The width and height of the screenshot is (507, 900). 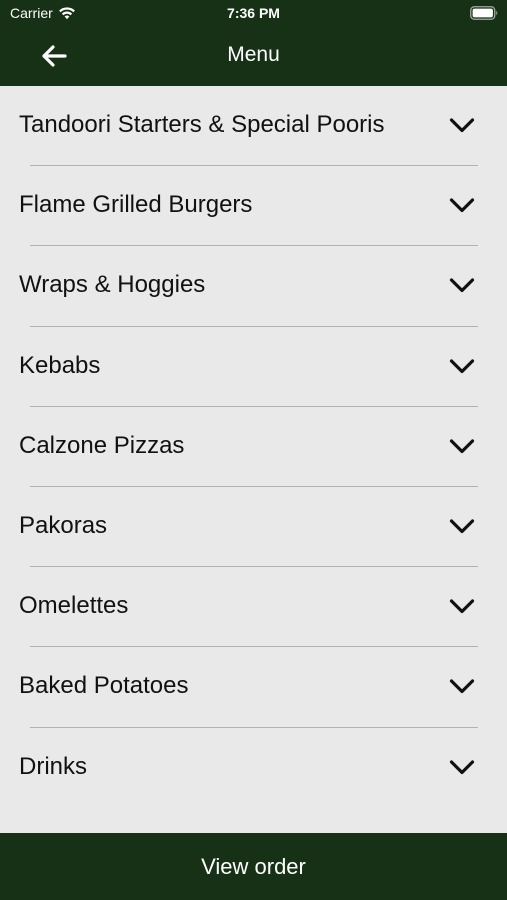 What do you see at coordinates (253, 527) in the screenshot?
I see `menu-category-pakoras: Pakoras` at bounding box center [253, 527].